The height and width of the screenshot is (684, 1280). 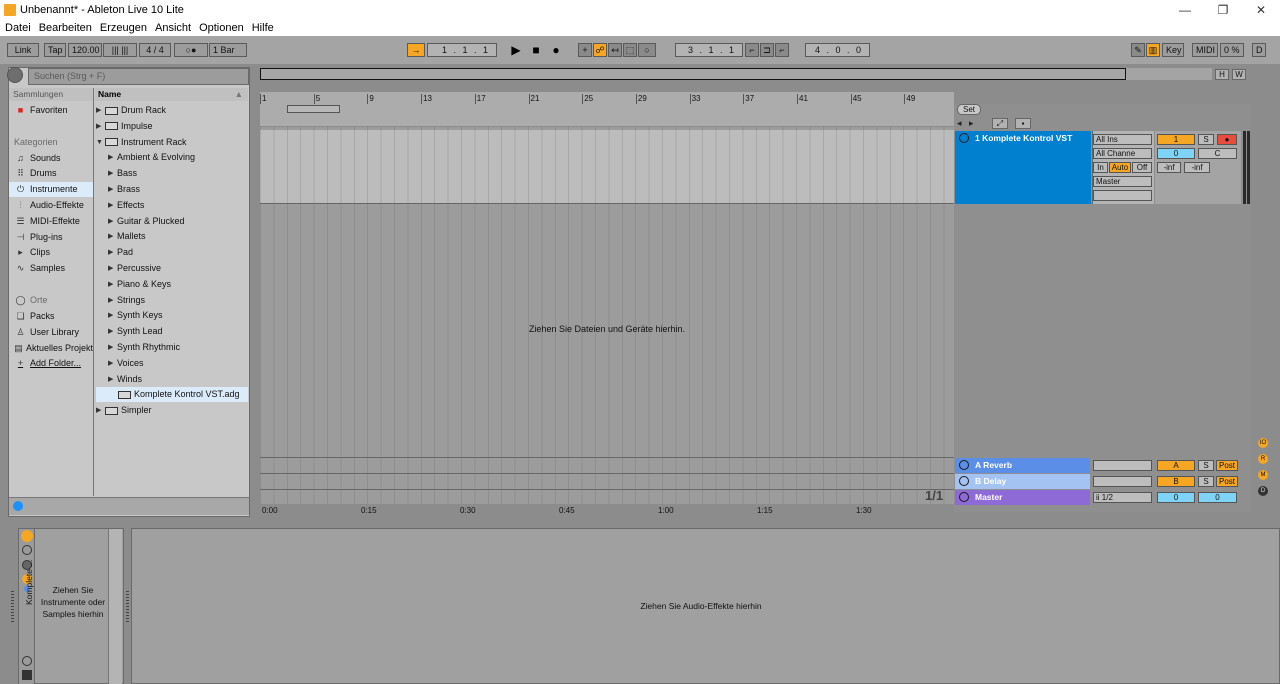 I want to click on sidebar-item-favoriten: ■ Favoriten, so click(x=51, y=110).